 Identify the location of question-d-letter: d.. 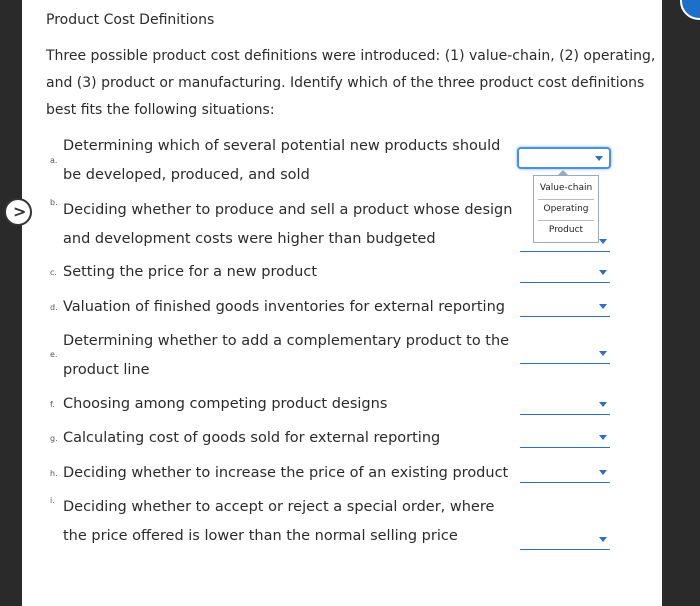
(54, 307).